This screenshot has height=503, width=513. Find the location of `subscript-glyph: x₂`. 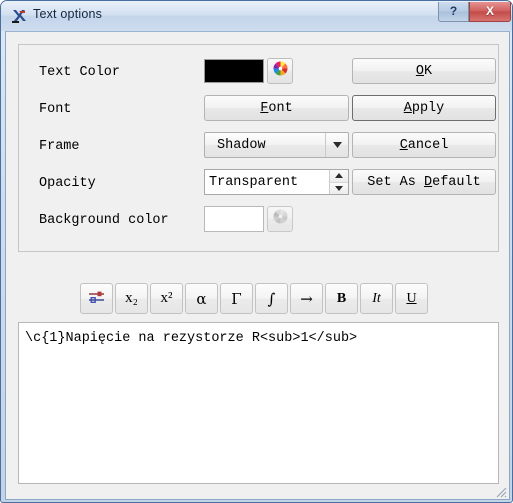

subscript-glyph: x₂ is located at coordinates (131, 298).